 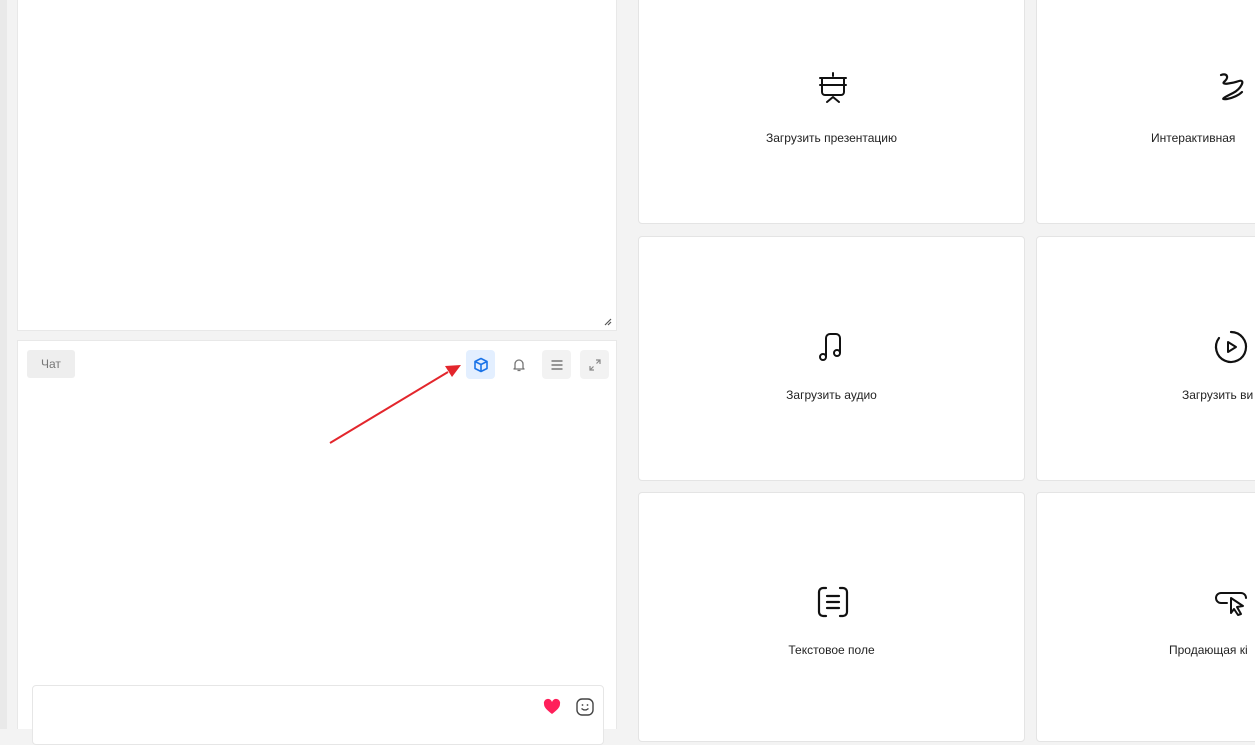 I want to click on cube-icon, so click(x=480, y=364).